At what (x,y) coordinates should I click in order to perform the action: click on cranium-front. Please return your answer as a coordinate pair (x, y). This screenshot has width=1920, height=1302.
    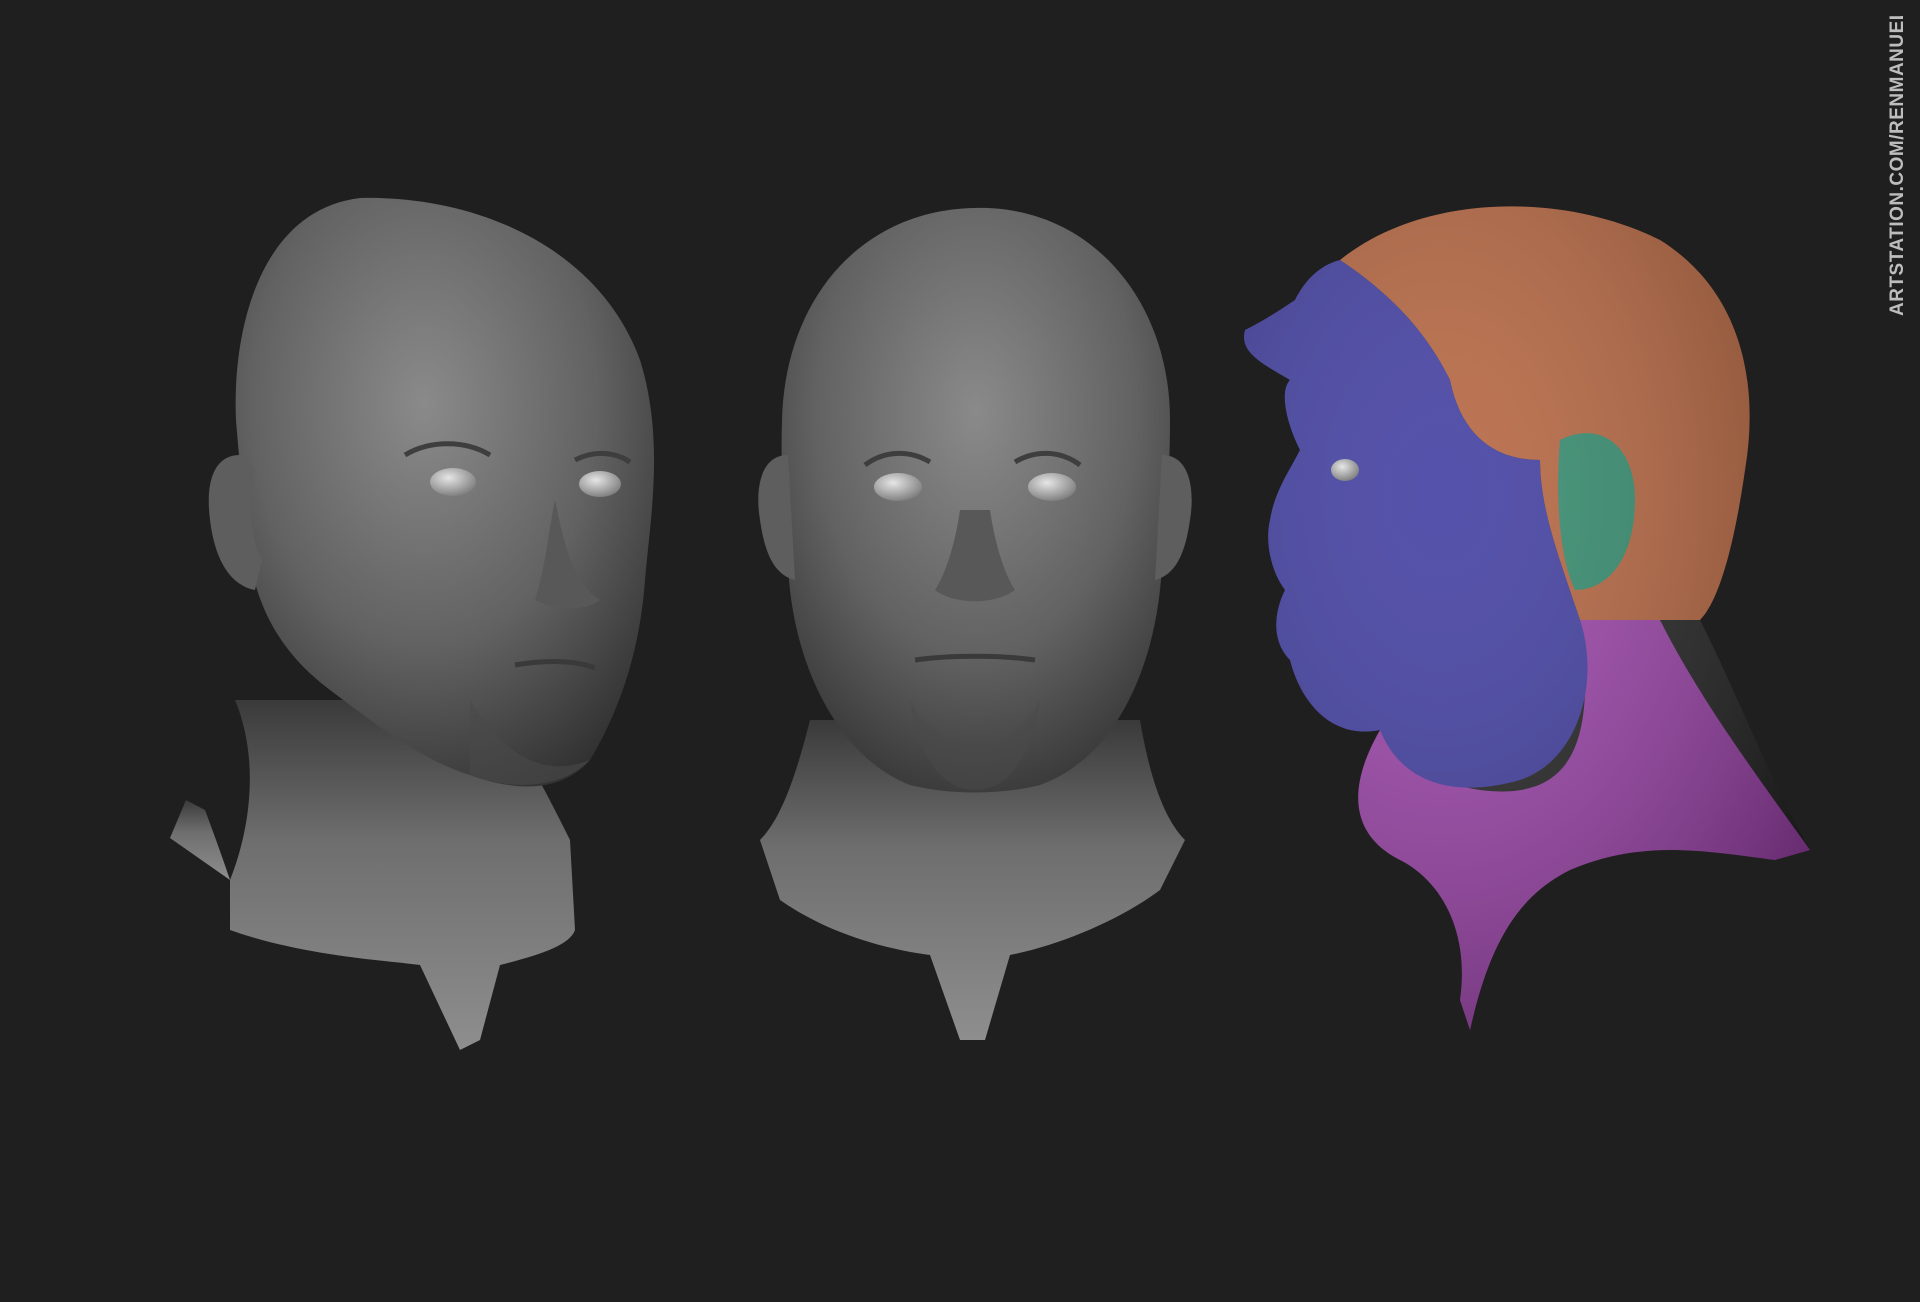
    Looking at the image, I should click on (975, 500).